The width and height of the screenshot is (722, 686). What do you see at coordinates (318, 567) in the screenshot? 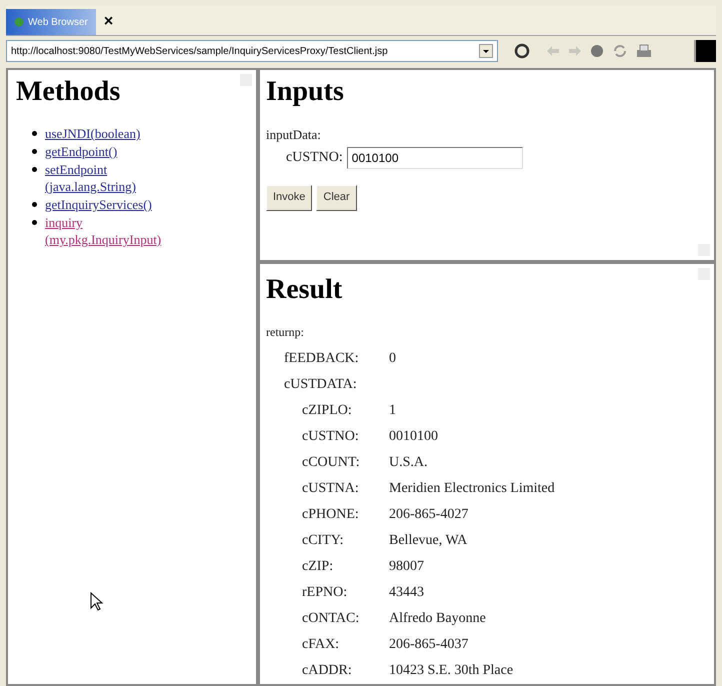
I see `result-label: cZIP:` at bounding box center [318, 567].